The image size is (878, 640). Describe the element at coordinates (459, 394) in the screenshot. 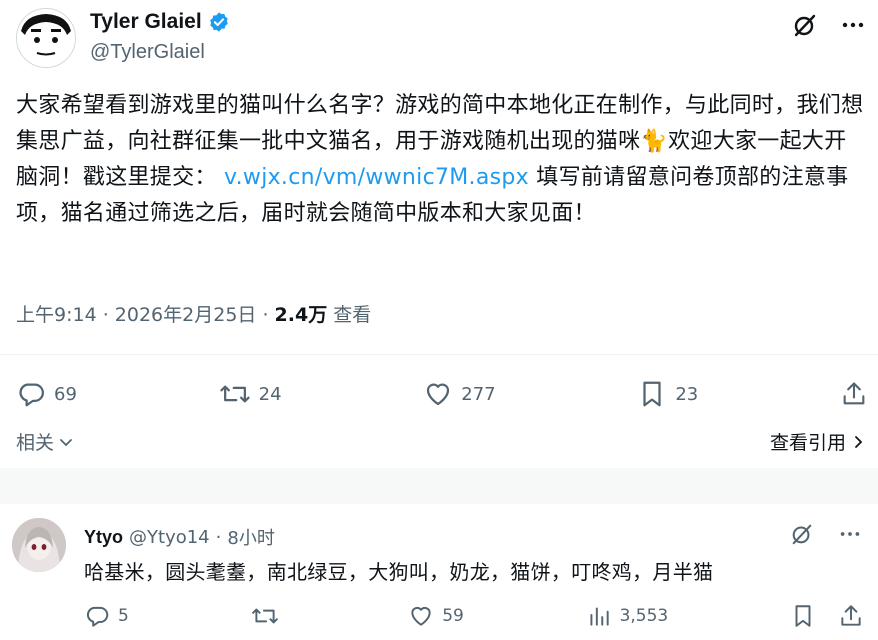

I see `like-button: 277` at that location.